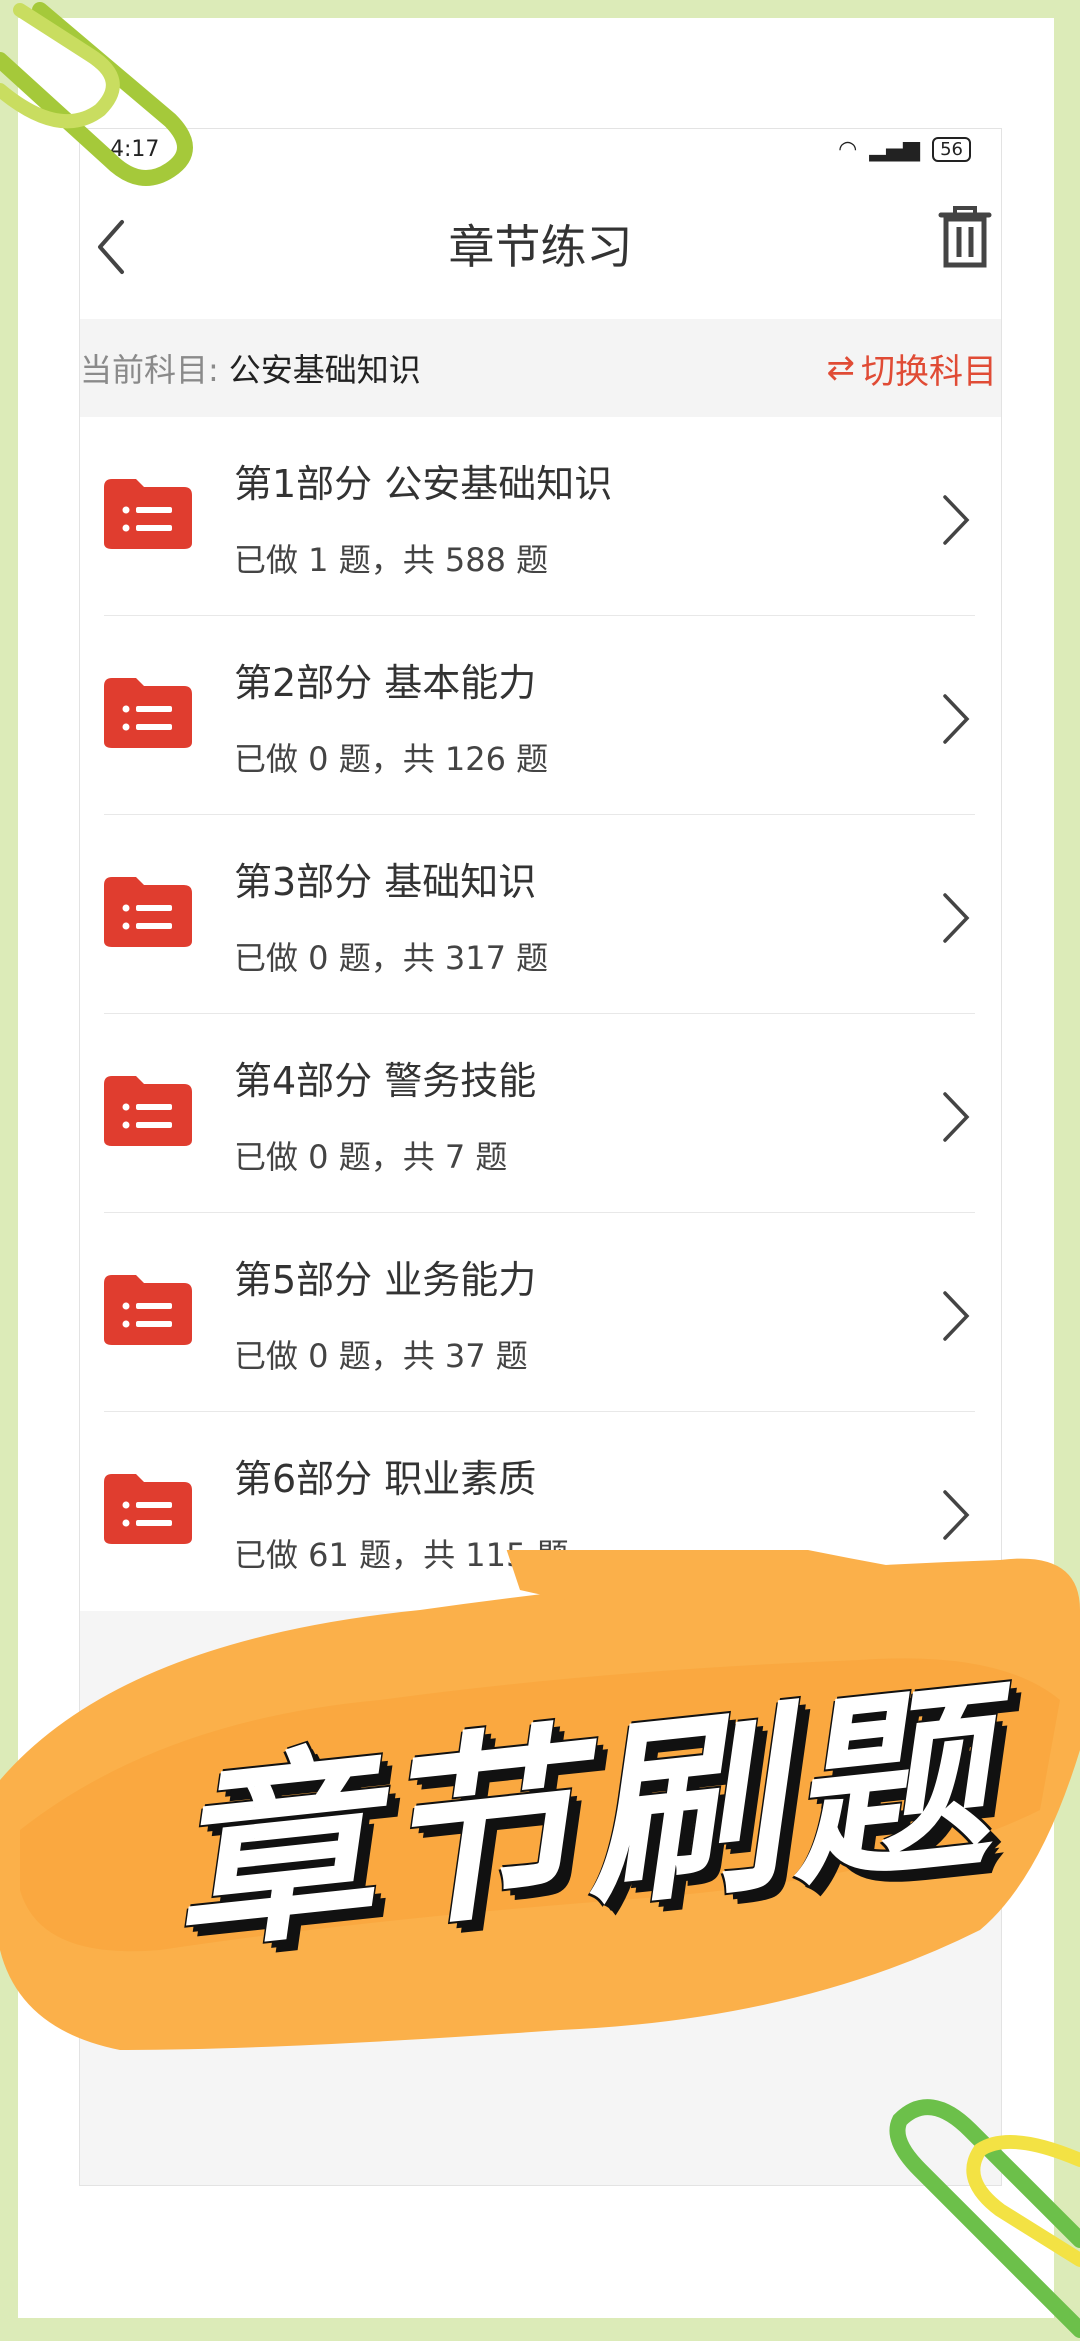 The width and height of the screenshot is (1080, 2341). What do you see at coordinates (951, 149) in the screenshot?
I see `battery-icon: 56` at bounding box center [951, 149].